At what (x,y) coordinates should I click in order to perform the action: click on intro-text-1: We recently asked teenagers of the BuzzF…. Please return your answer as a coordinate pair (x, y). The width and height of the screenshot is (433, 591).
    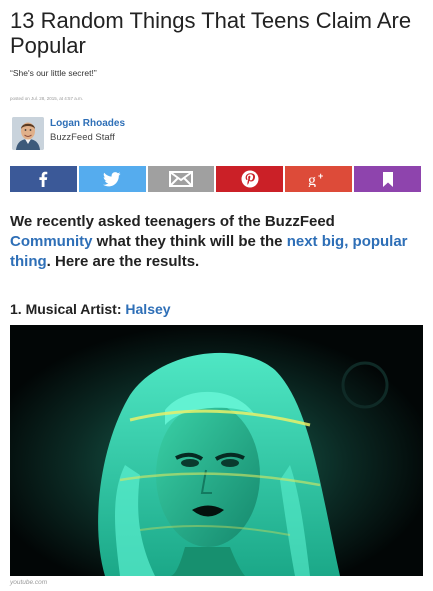
    Looking at the image, I should click on (172, 221).